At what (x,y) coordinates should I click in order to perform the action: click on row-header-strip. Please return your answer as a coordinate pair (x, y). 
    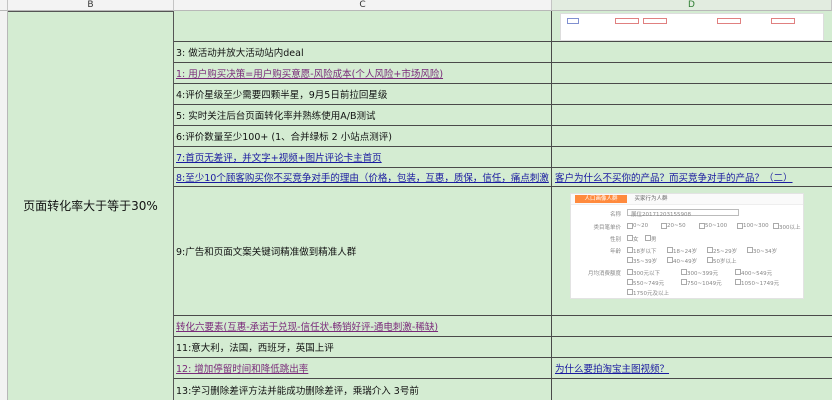
    Looking at the image, I should click on (4, 205).